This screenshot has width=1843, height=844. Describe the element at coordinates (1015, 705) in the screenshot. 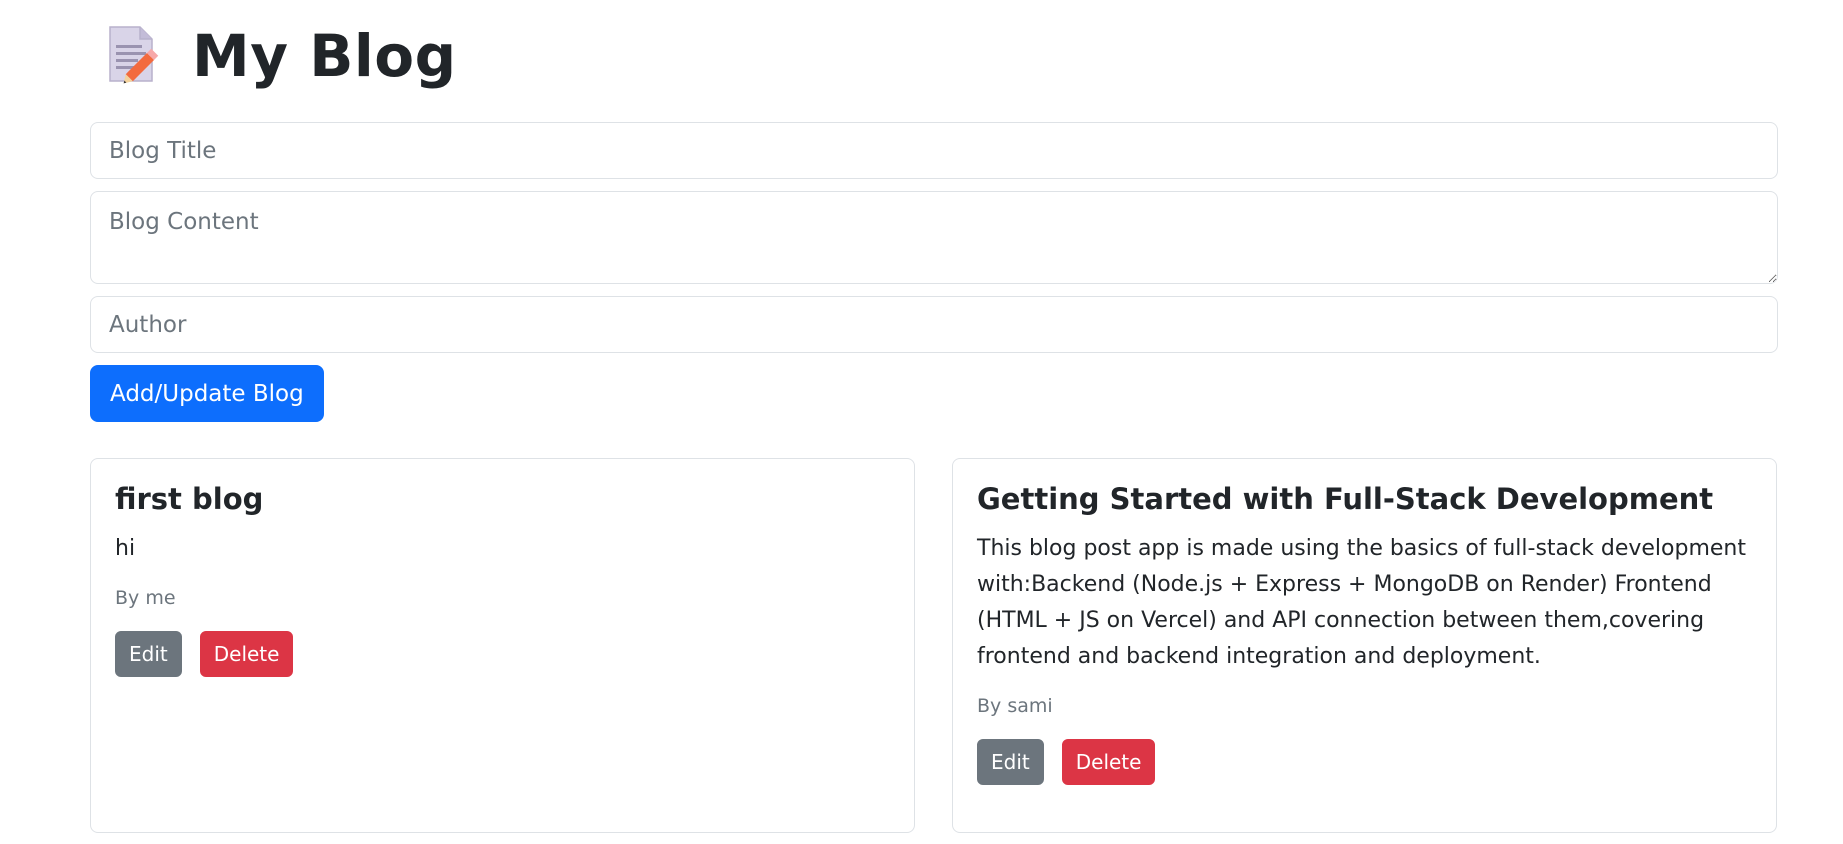

I see `blog-card-author: By sami` at that location.